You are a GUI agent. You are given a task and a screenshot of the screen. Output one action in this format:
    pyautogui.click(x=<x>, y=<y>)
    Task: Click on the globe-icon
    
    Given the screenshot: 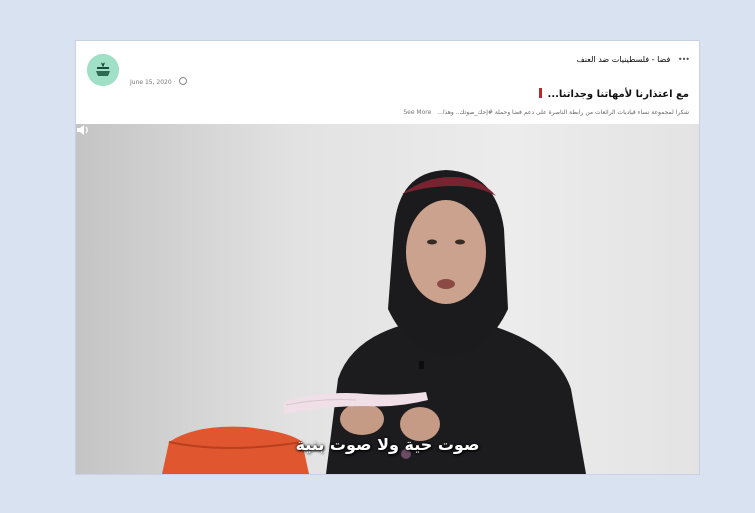 What is the action you would take?
    pyautogui.click(x=183, y=81)
    